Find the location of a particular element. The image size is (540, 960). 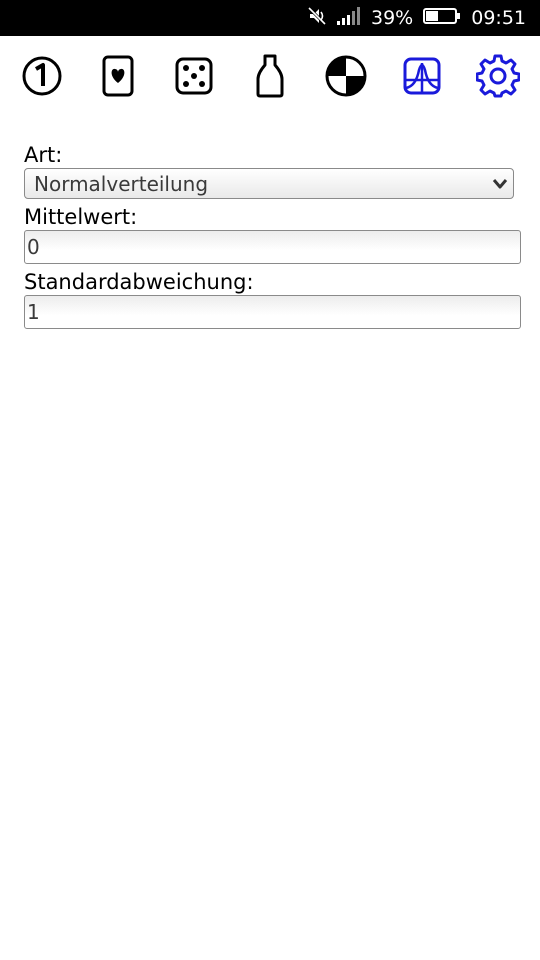

spinner-wheel-icon is located at coordinates (346, 76).